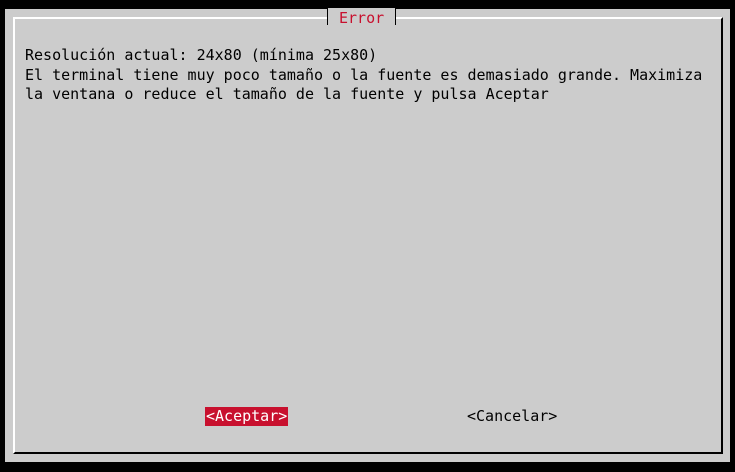  What do you see at coordinates (512, 416) in the screenshot?
I see `cancel-button: <Cancelar>` at bounding box center [512, 416].